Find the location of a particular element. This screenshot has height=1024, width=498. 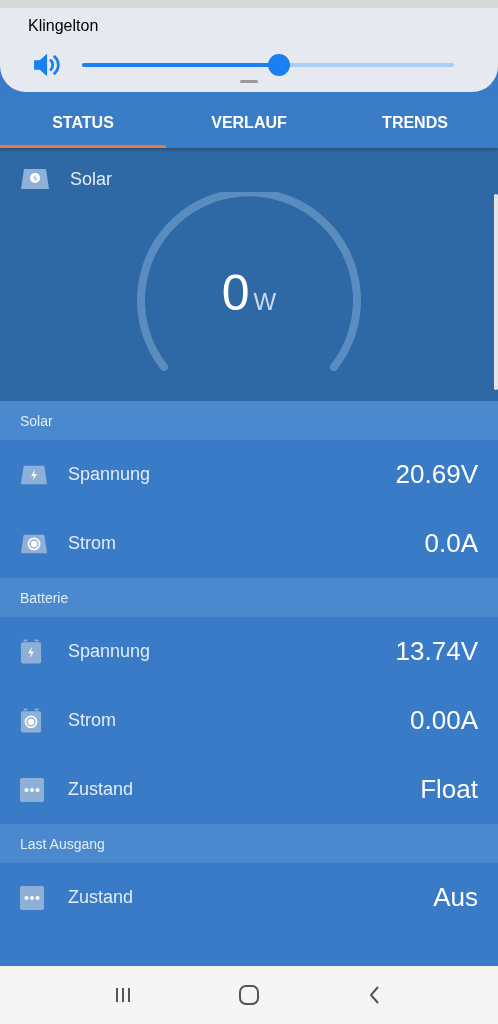

tab: TRENDS is located at coordinates (415, 124).